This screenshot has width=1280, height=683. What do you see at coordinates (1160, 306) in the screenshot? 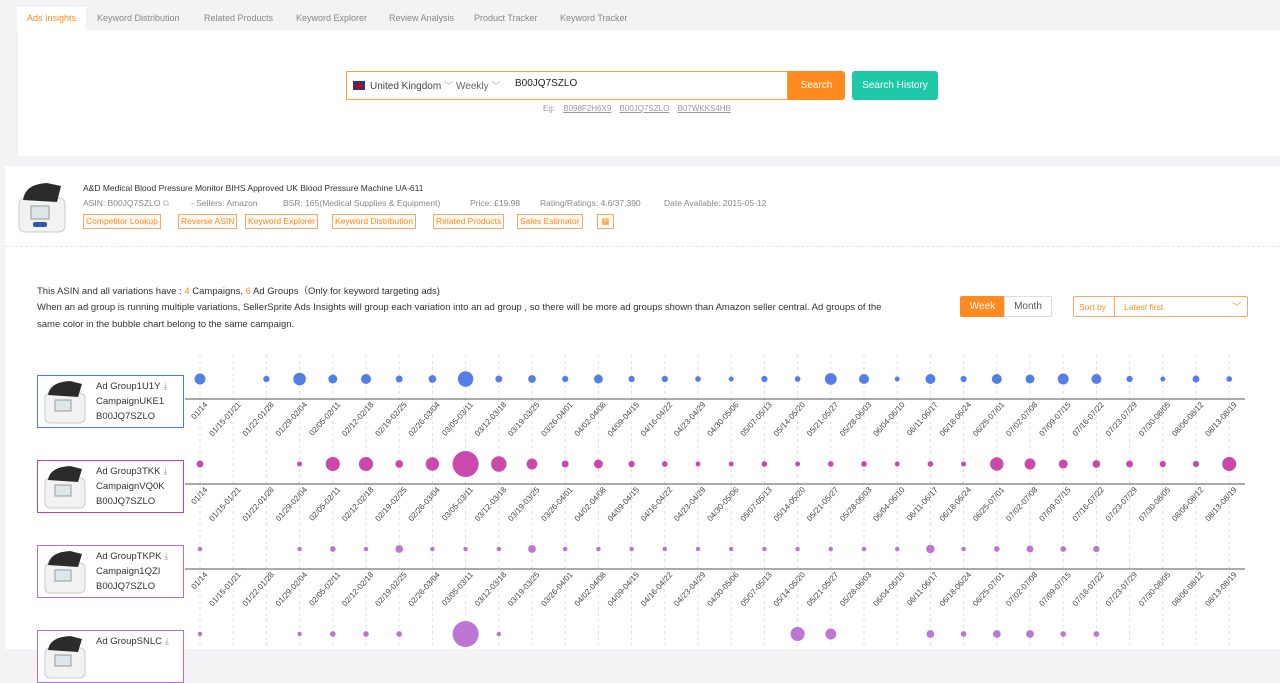
I see `sort-select: Sort by Latest first ﹀` at bounding box center [1160, 306].